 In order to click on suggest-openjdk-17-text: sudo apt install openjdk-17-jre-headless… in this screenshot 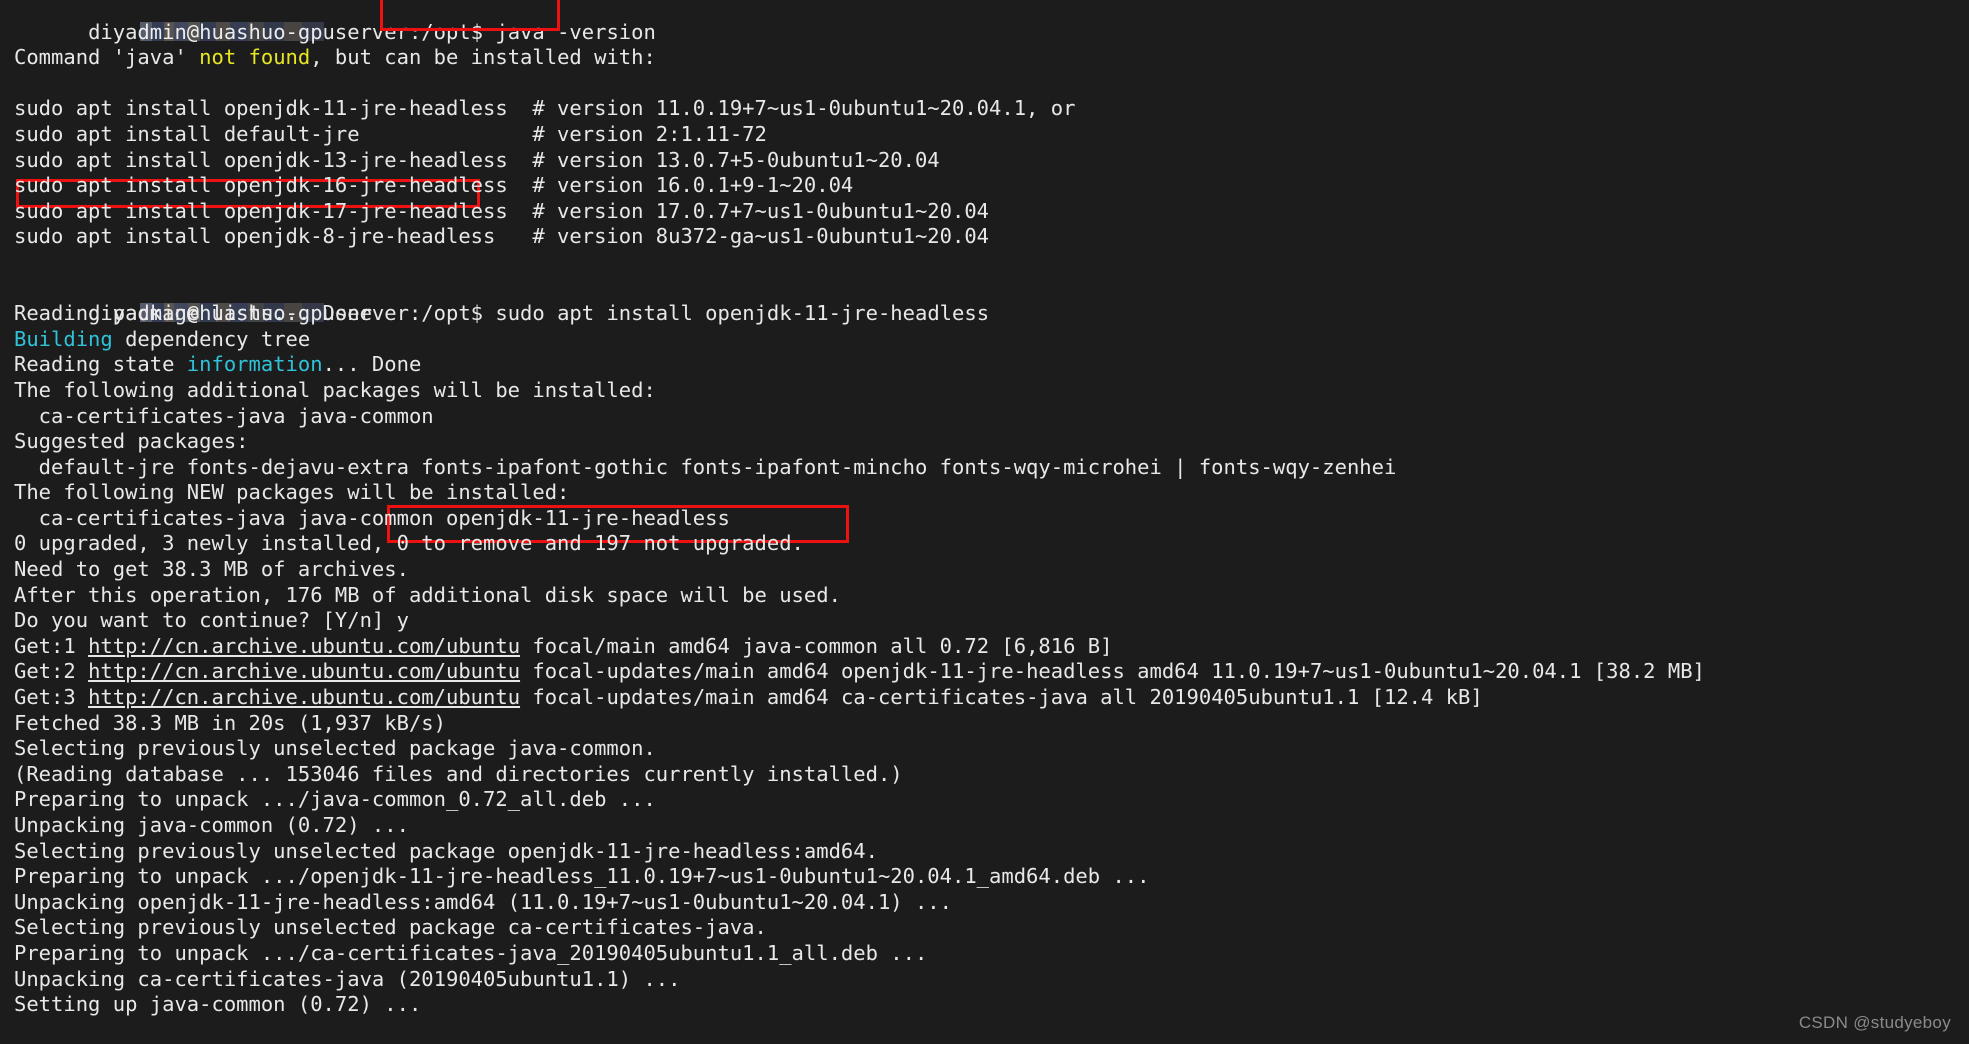, I will do `click(502, 210)`.